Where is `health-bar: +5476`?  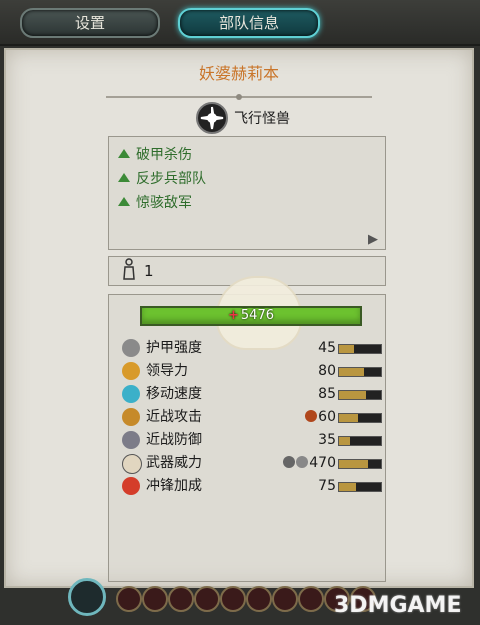 health-bar: +5476 is located at coordinates (251, 316).